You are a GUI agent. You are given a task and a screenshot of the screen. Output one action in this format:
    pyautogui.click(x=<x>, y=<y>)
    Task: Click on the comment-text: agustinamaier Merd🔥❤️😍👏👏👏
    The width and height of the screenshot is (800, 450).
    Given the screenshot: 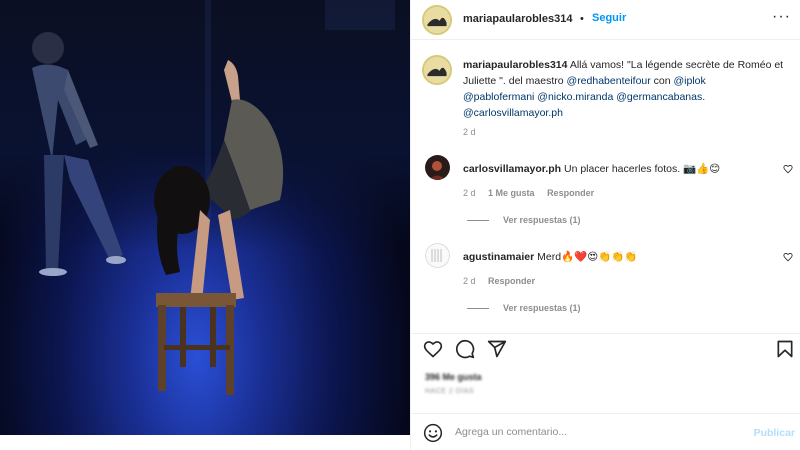 What is the action you would take?
    pyautogui.click(x=550, y=256)
    